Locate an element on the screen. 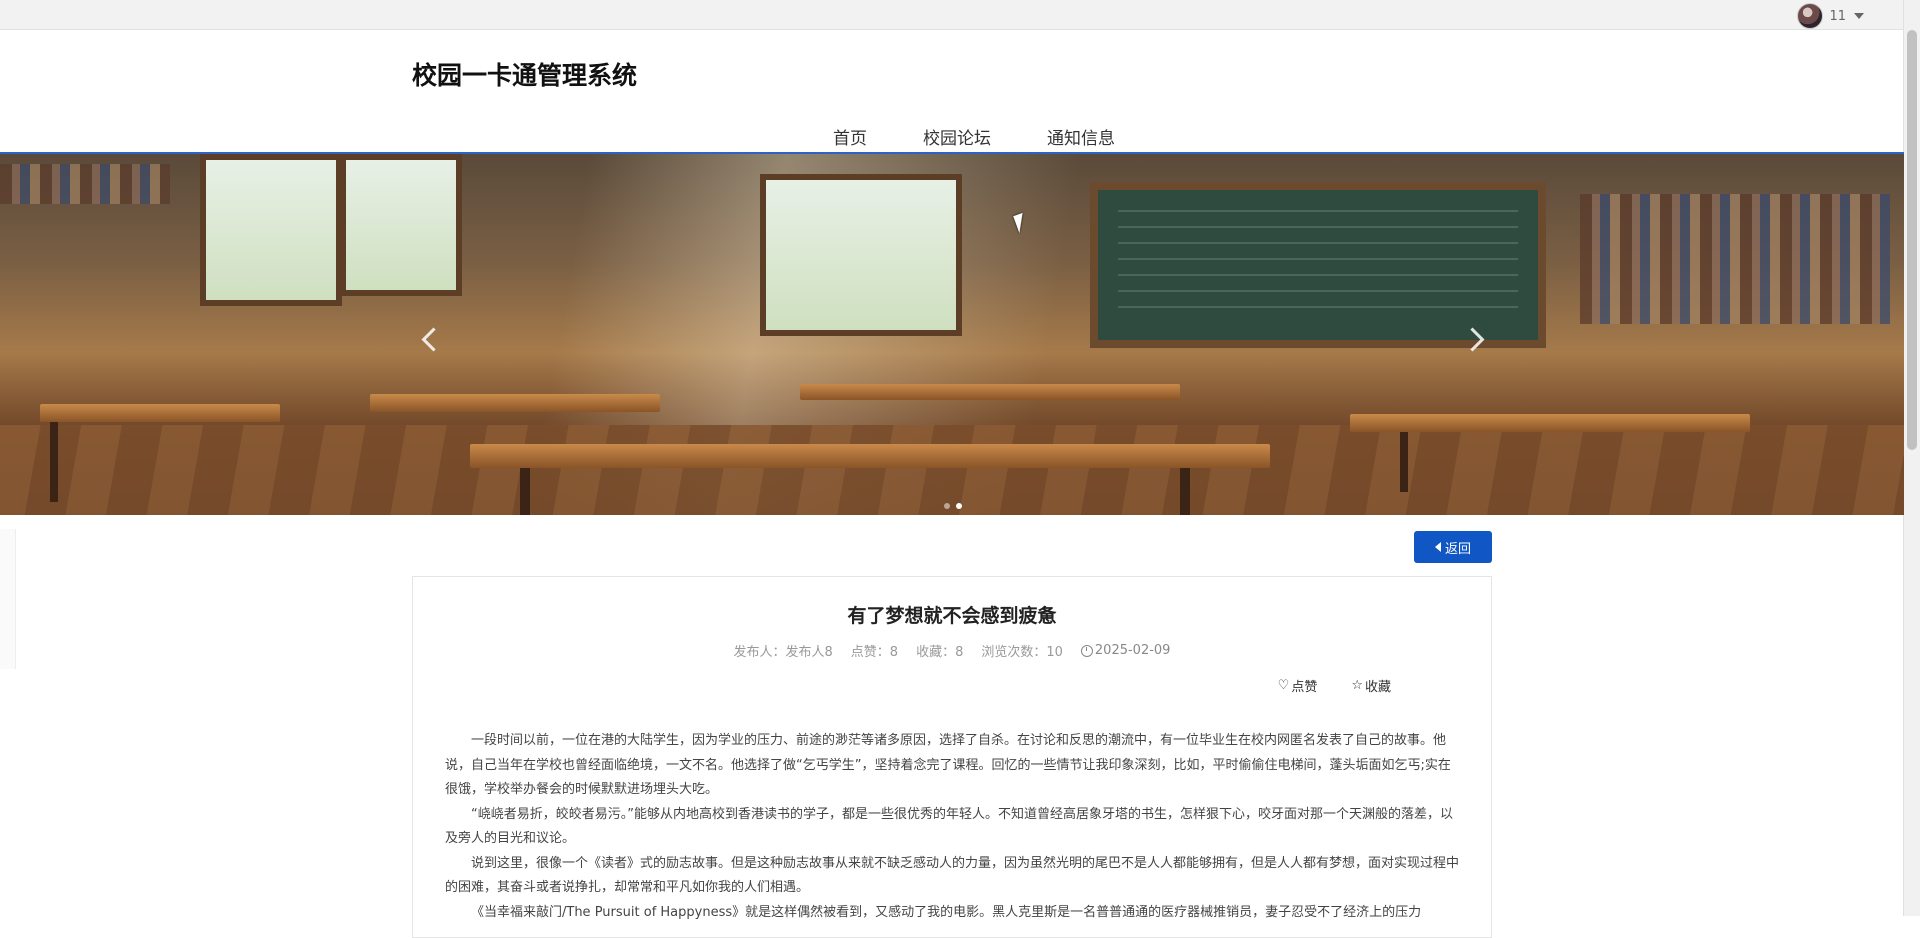 Image resolution: width=1920 pixels, height=938 pixels. meta-views: 浏览次数：10 is located at coordinates (1022, 652).